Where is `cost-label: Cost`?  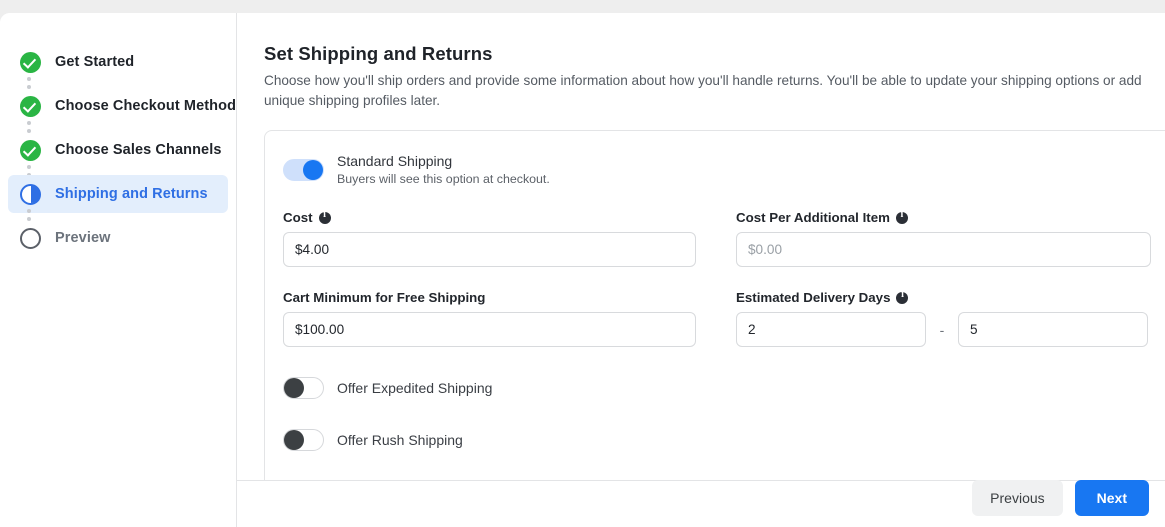
cost-label: Cost is located at coordinates (298, 217).